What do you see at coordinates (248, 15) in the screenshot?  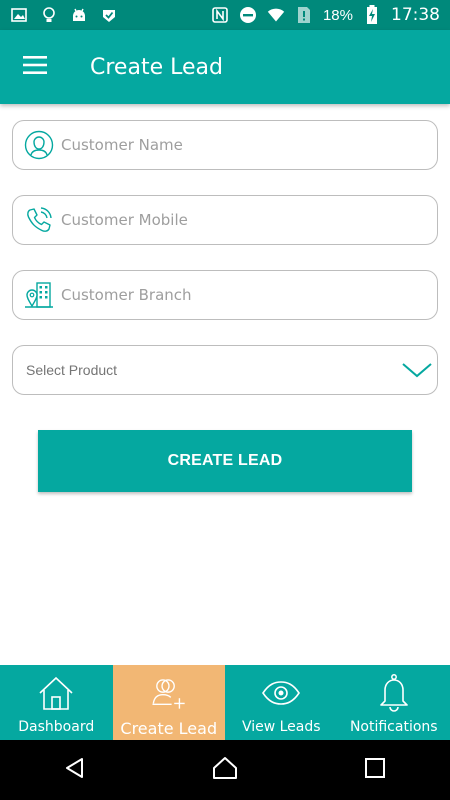 I see `do-not-disturb-icon` at bounding box center [248, 15].